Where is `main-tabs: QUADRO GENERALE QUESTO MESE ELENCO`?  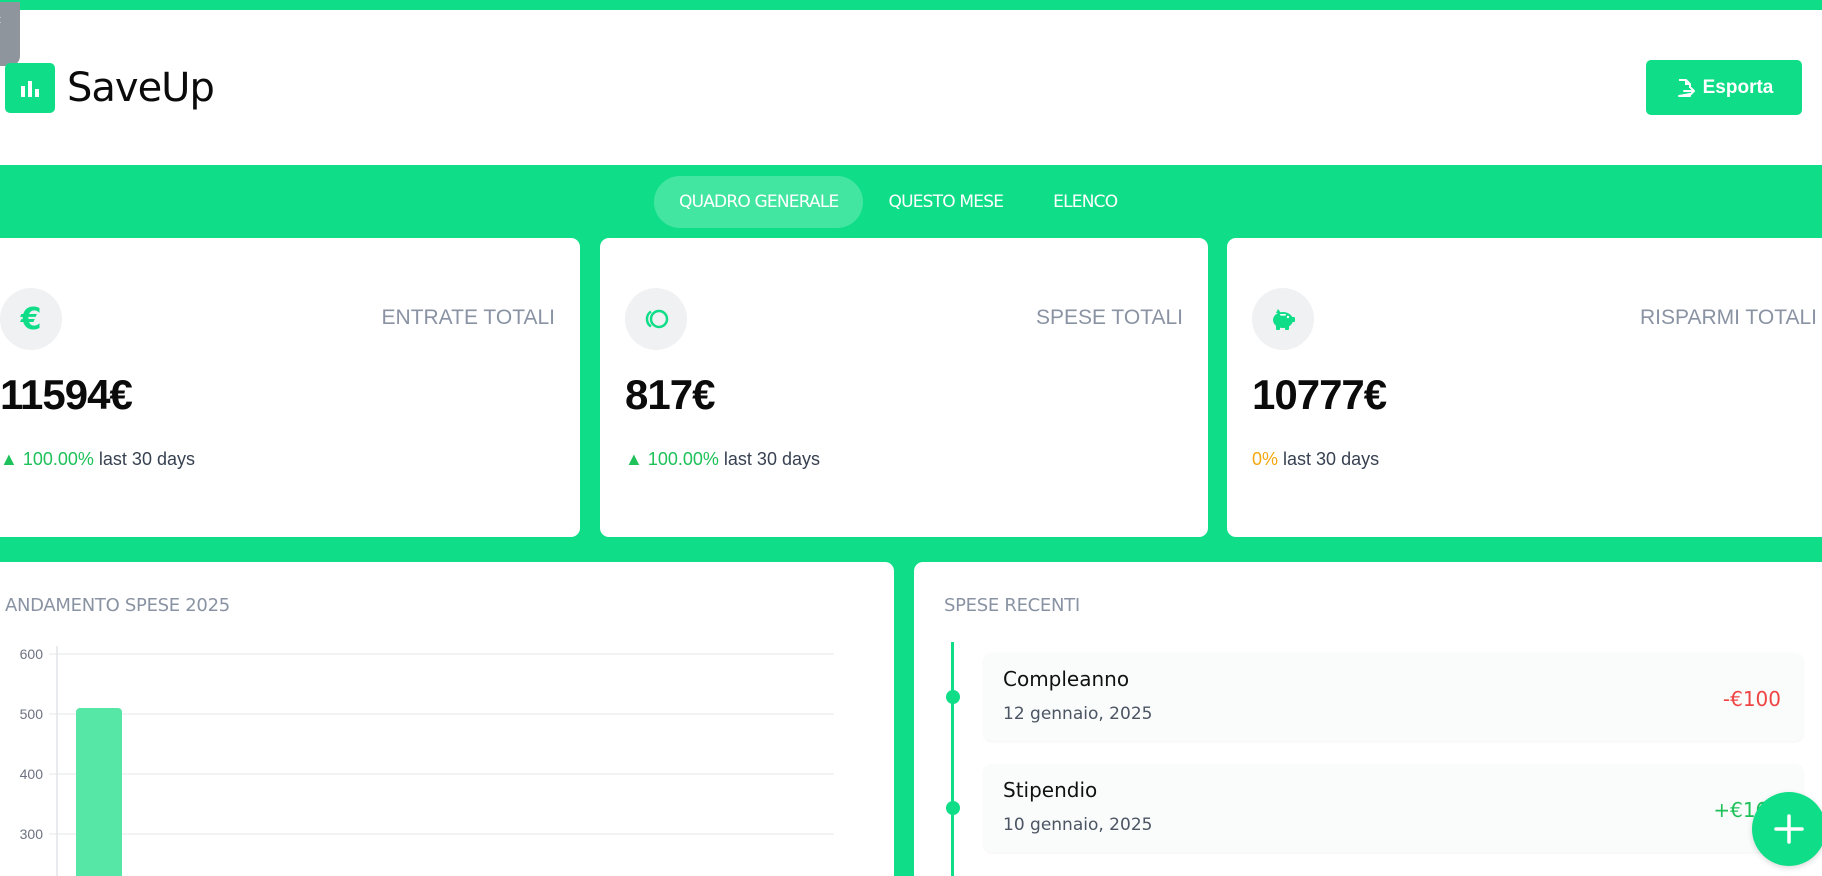
main-tabs: QUADRO GENERALE QUESTO MESE ELENCO is located at coordinates (898, 202).